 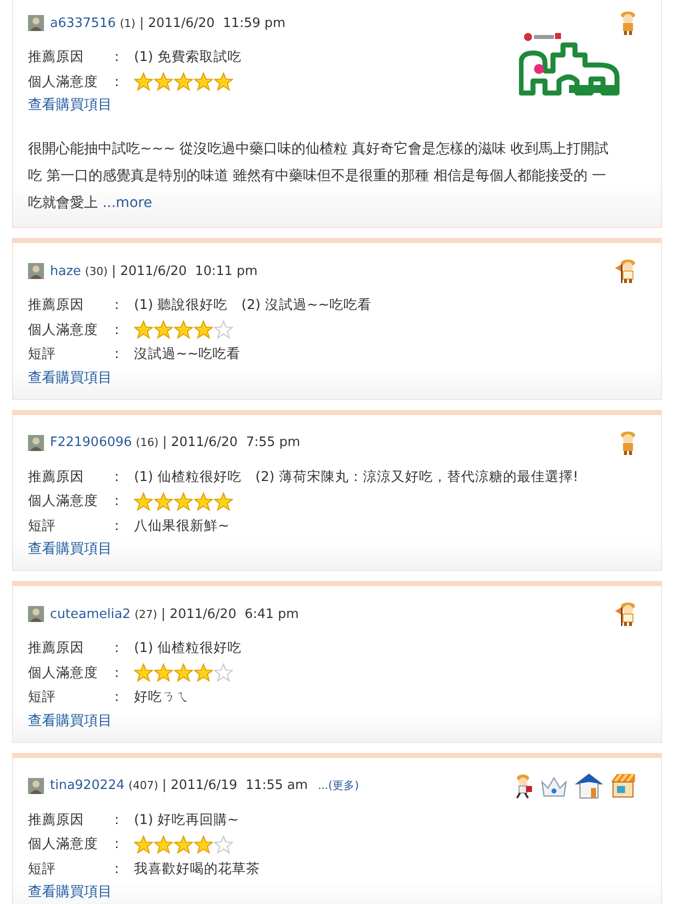 I want to click on username-link: tina920224, so click(x=87, y=785).